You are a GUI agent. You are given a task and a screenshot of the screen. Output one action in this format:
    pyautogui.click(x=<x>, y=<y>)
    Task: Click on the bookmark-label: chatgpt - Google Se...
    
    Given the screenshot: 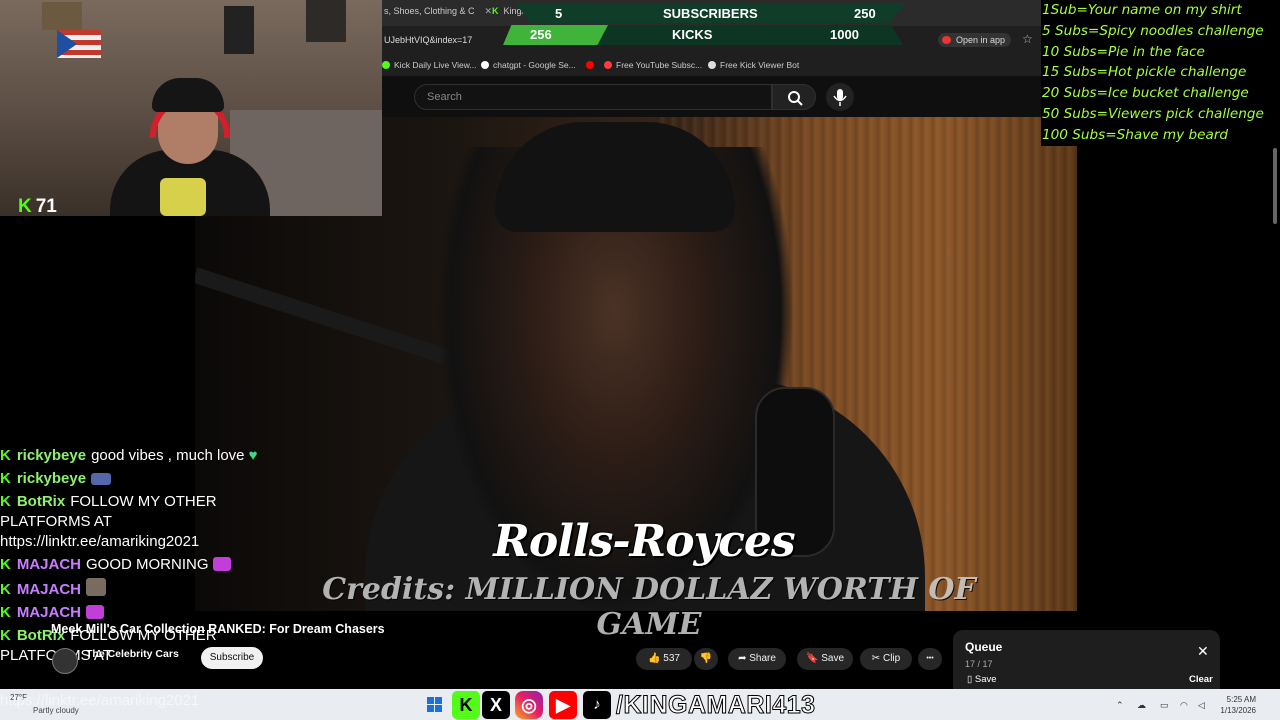 What is the action you would take?
    pyautogui.click(x=534, y=65)
    